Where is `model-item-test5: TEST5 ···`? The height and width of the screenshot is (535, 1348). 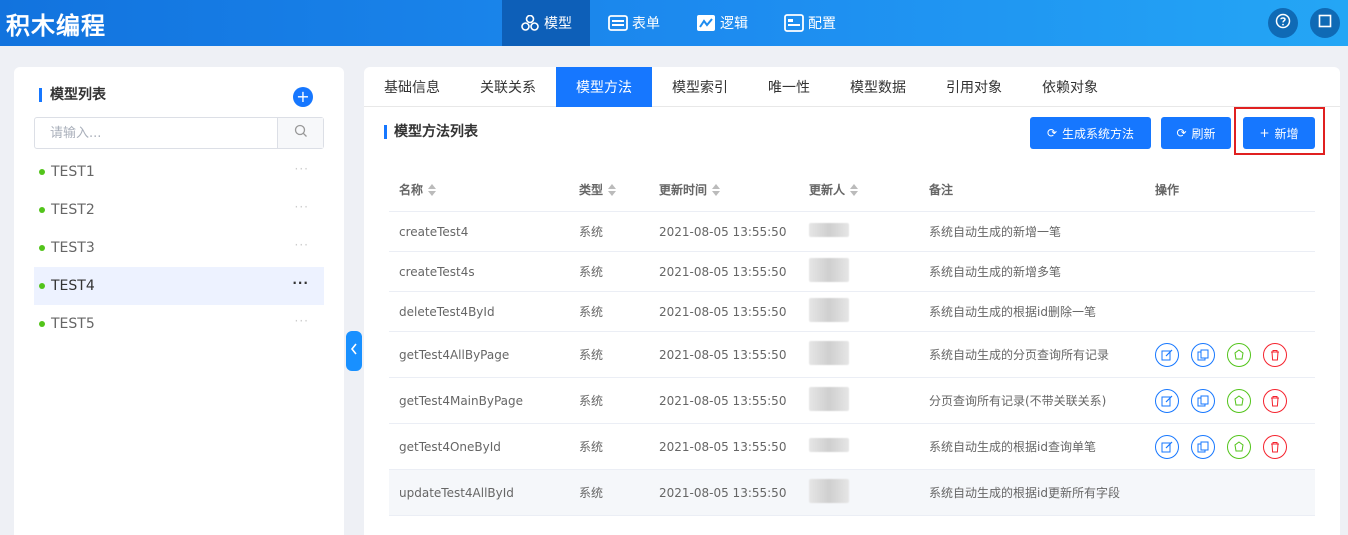 model-item-test5: TEST5 ··· is located at coordinates (179, 324).